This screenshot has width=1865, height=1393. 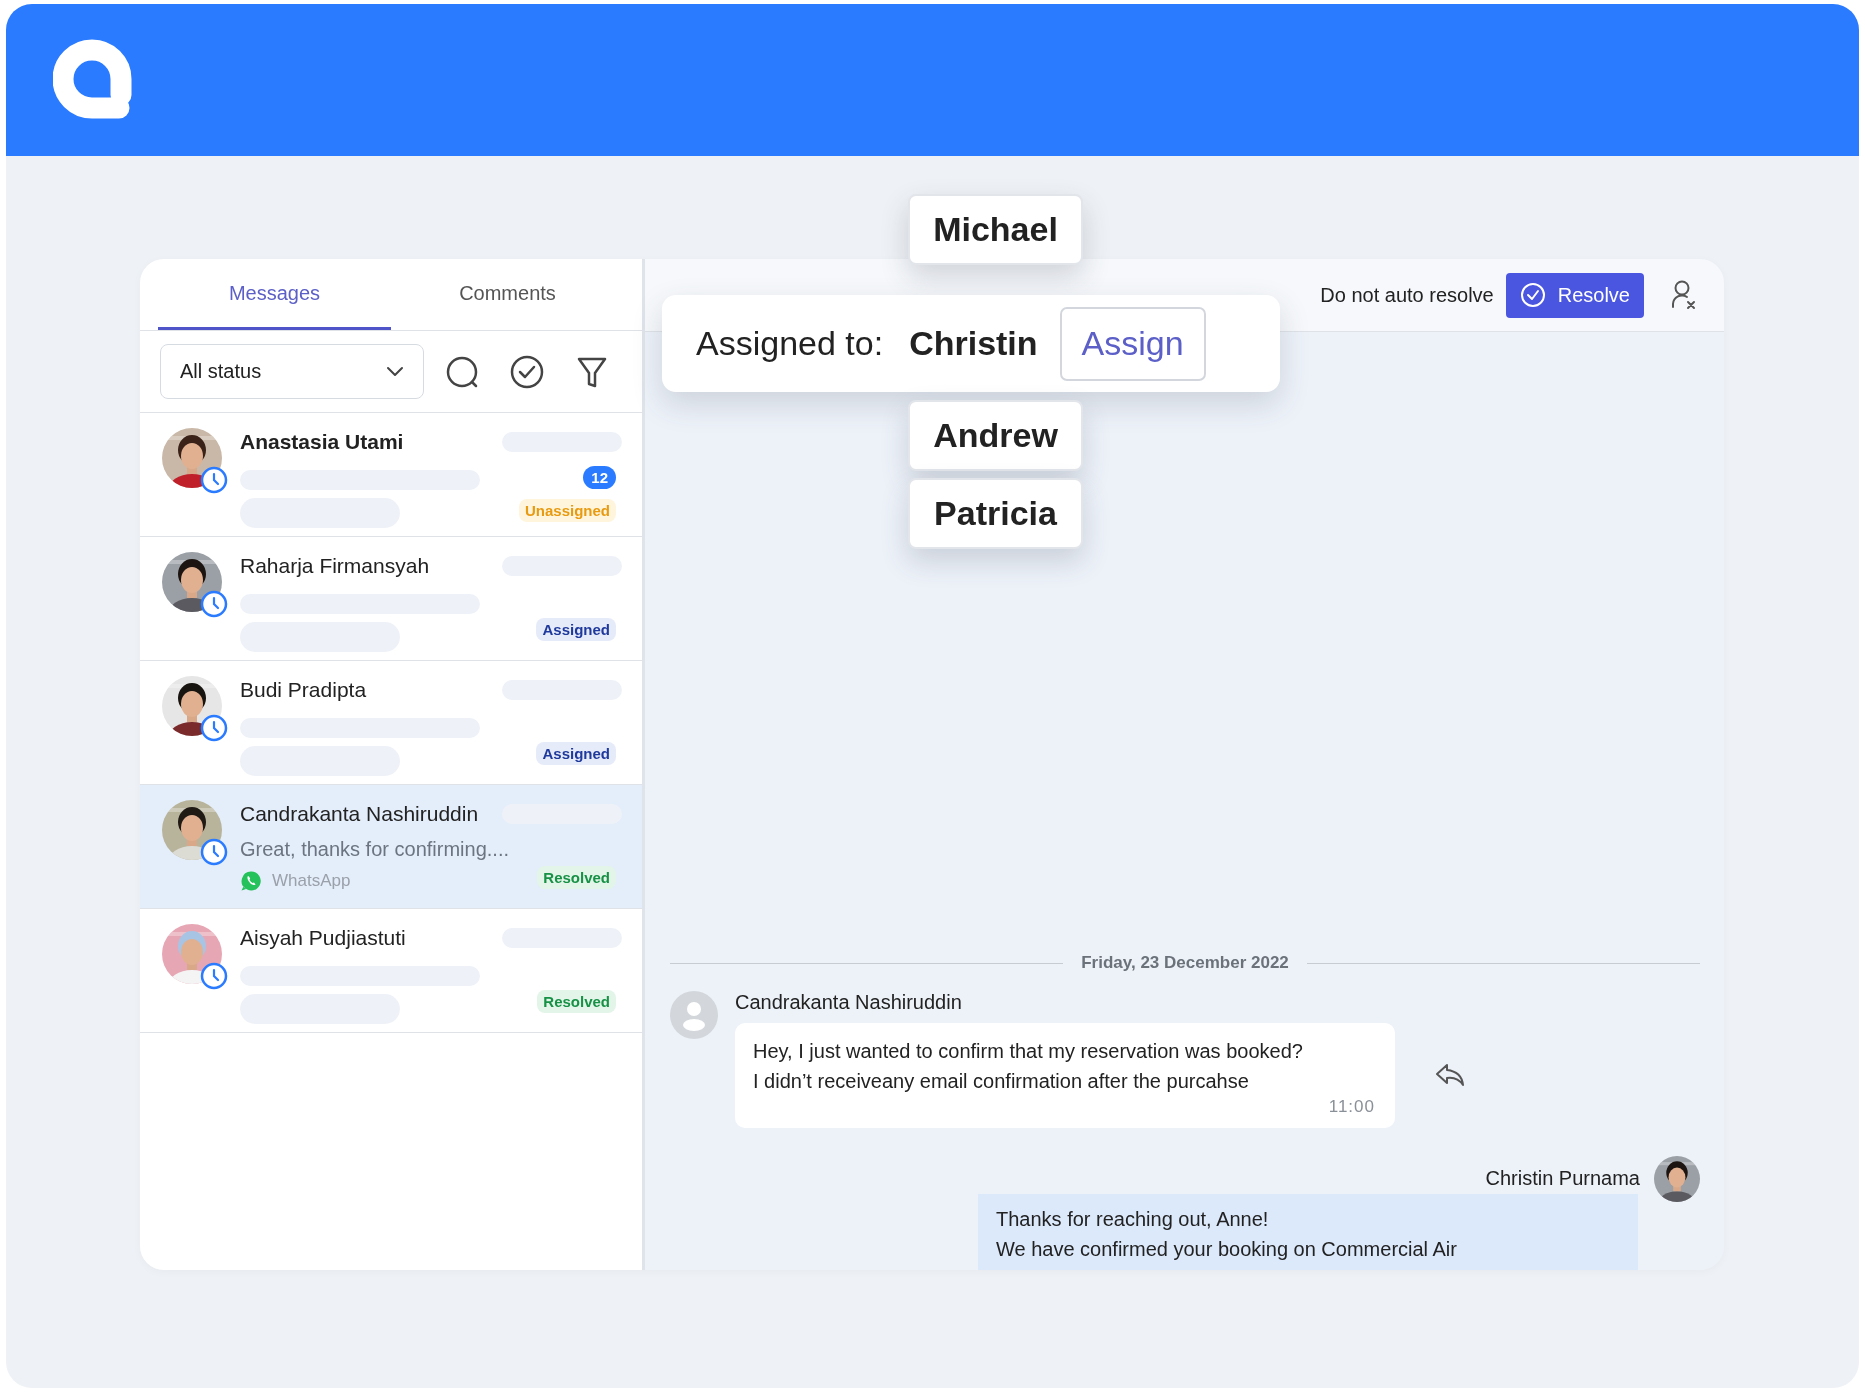 What do you see at coordinates (1407, 295) in the screenshot?
I see `auto-resolve-label: Do not auto resolve` at bounding box center [1407, 295].